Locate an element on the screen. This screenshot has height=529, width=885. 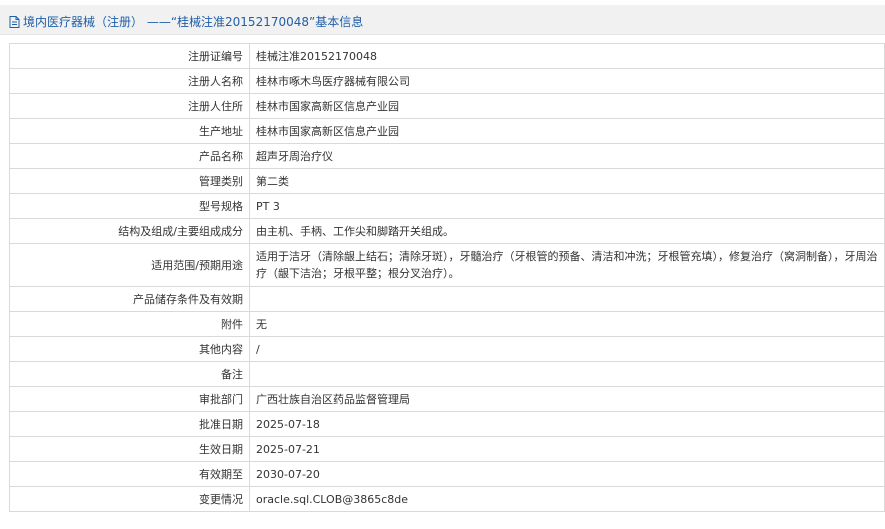
table-row: 变更情况 oracle.sql.CLOB@3865c8de is located at coordinates (447, 499).